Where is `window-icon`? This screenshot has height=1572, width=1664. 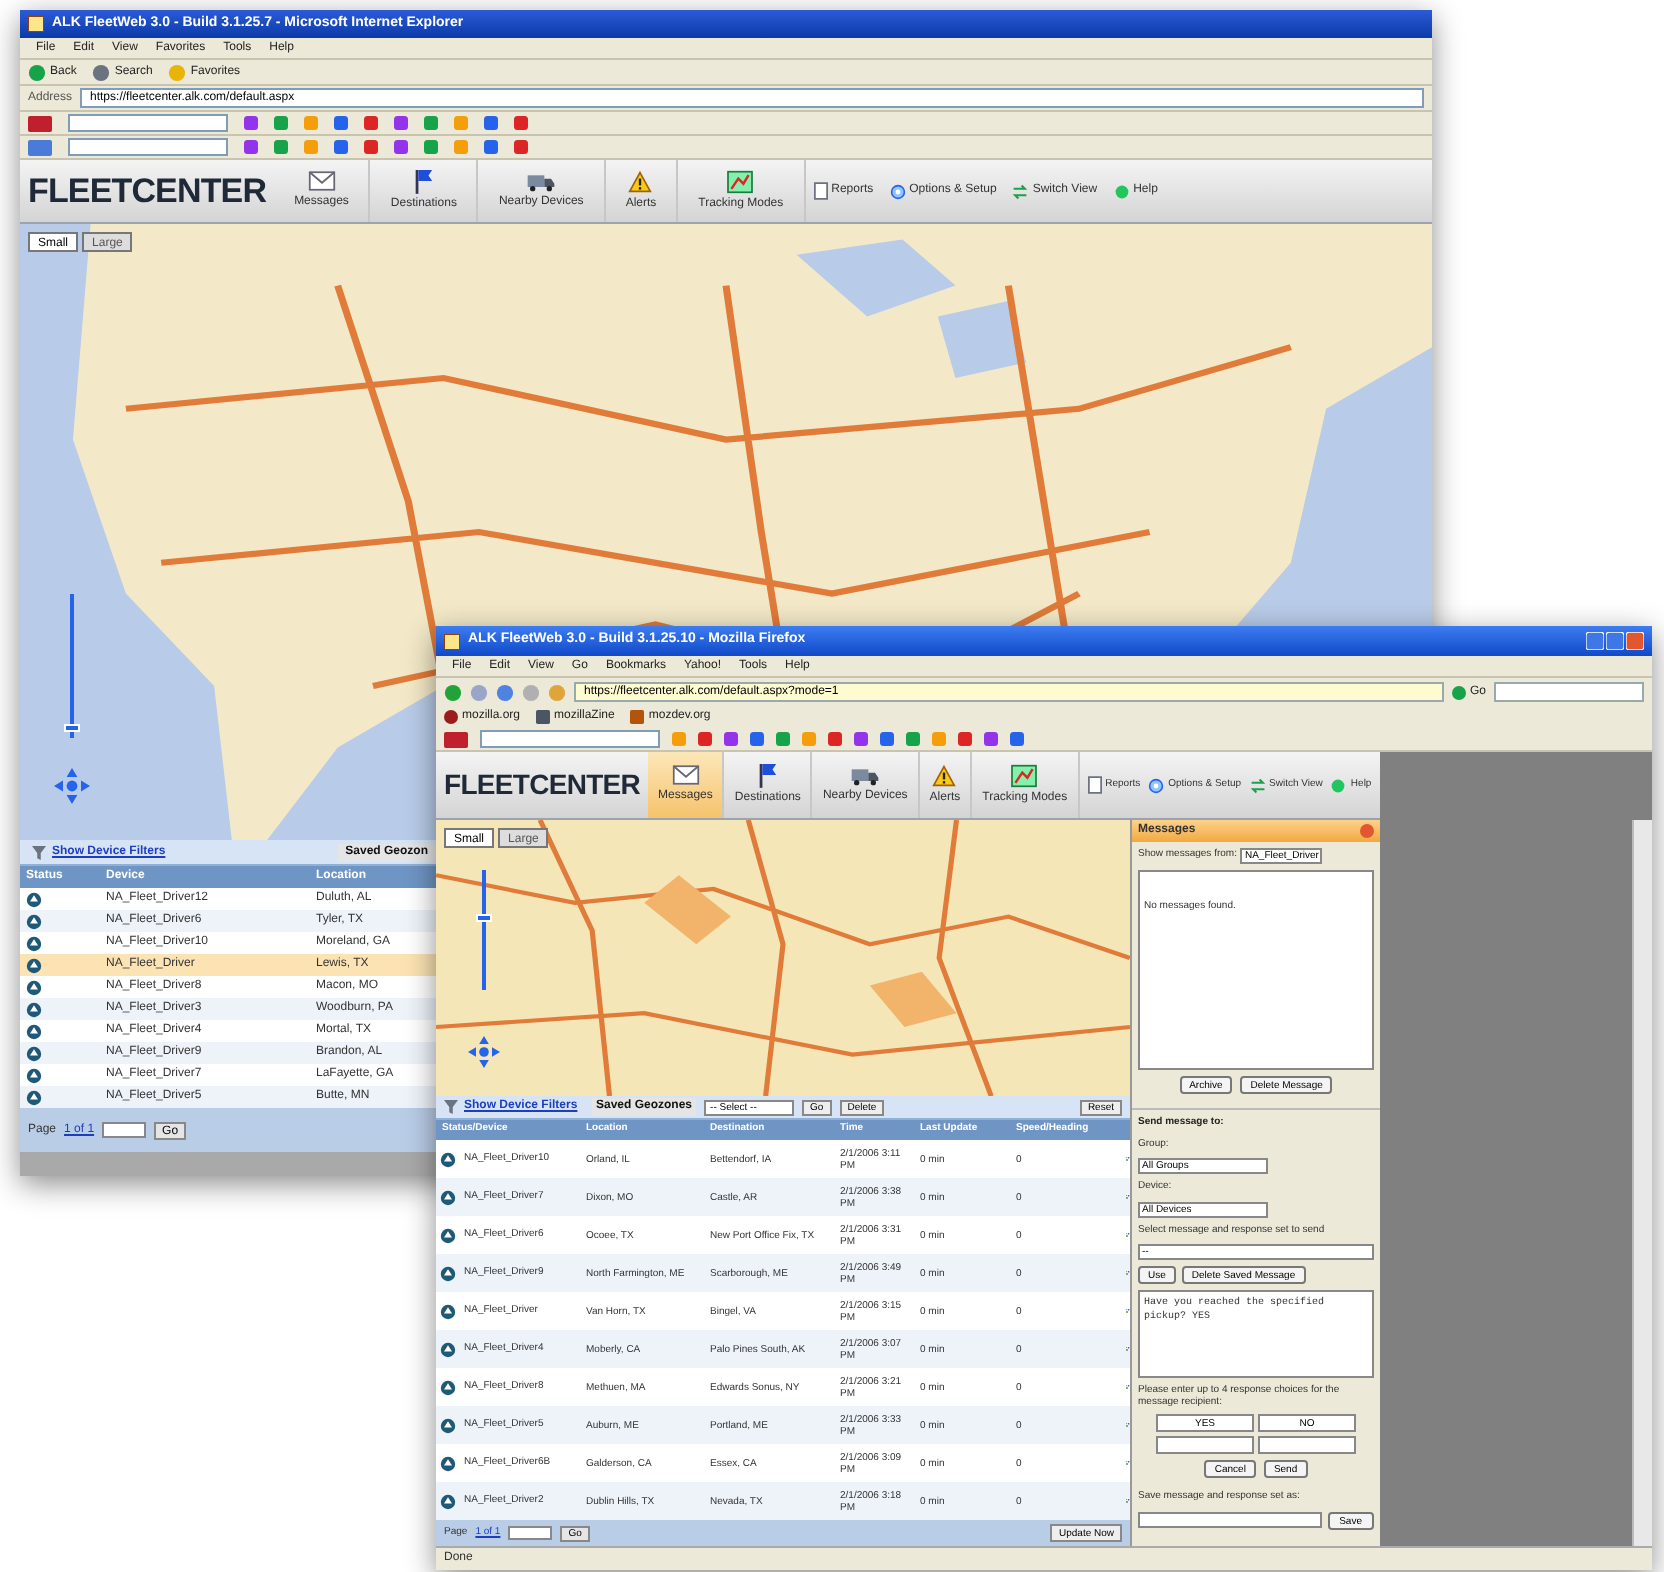 window-icon is located at coordinates (36, 24).